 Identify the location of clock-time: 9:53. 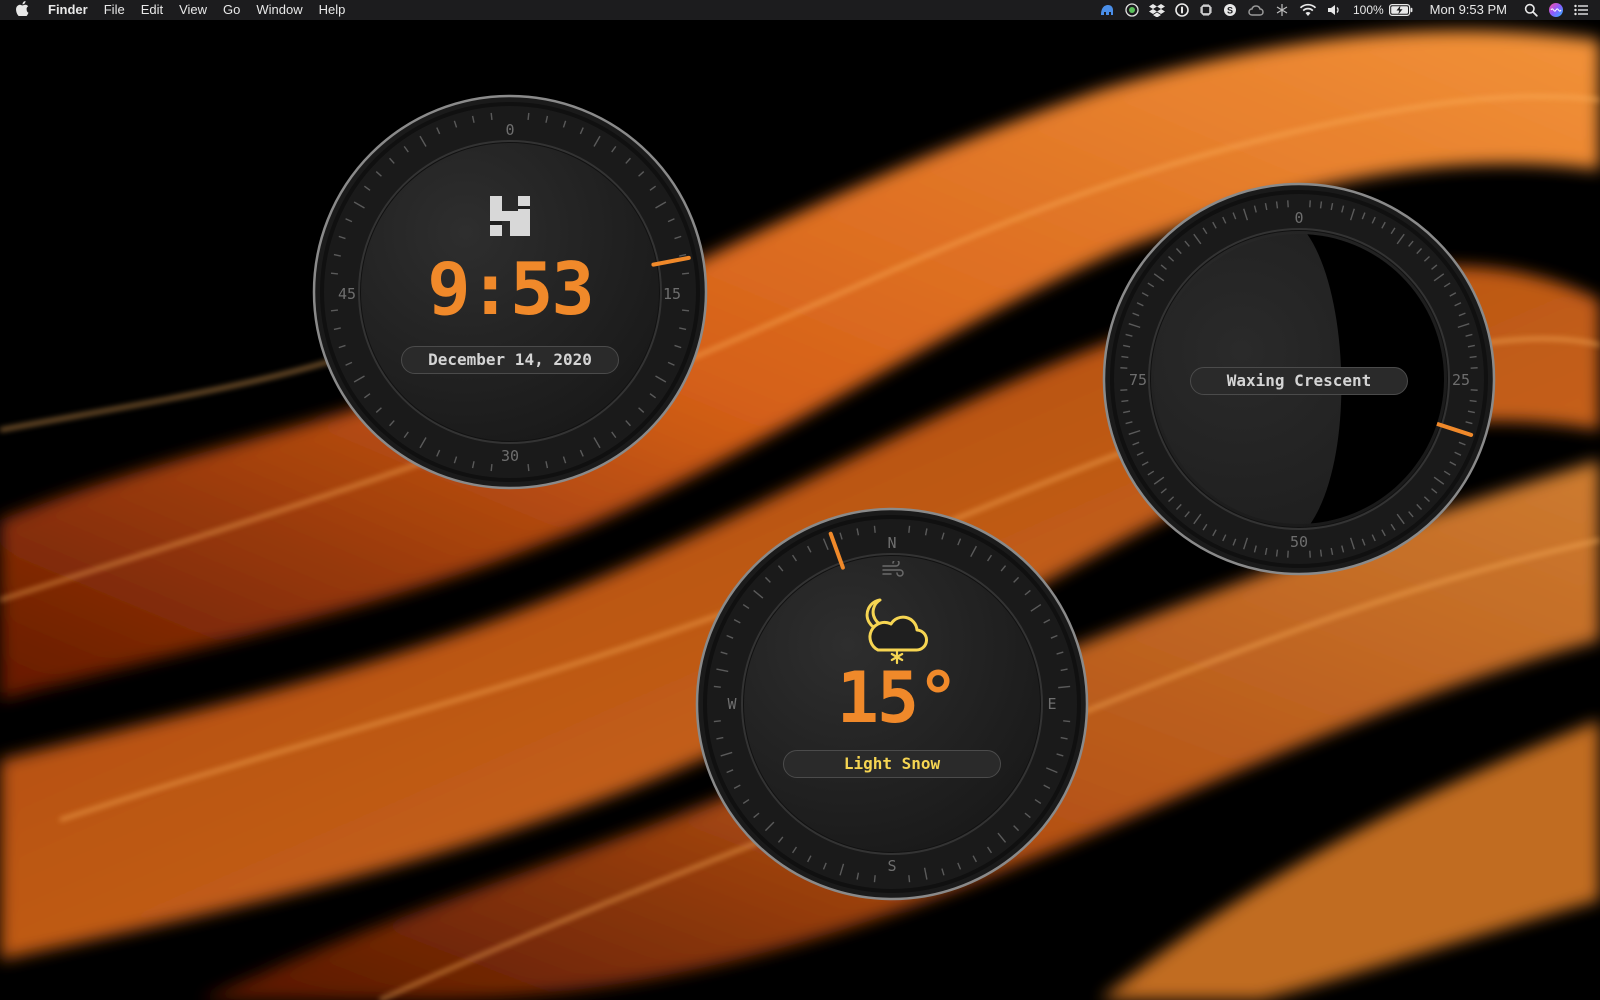
(510, 289).